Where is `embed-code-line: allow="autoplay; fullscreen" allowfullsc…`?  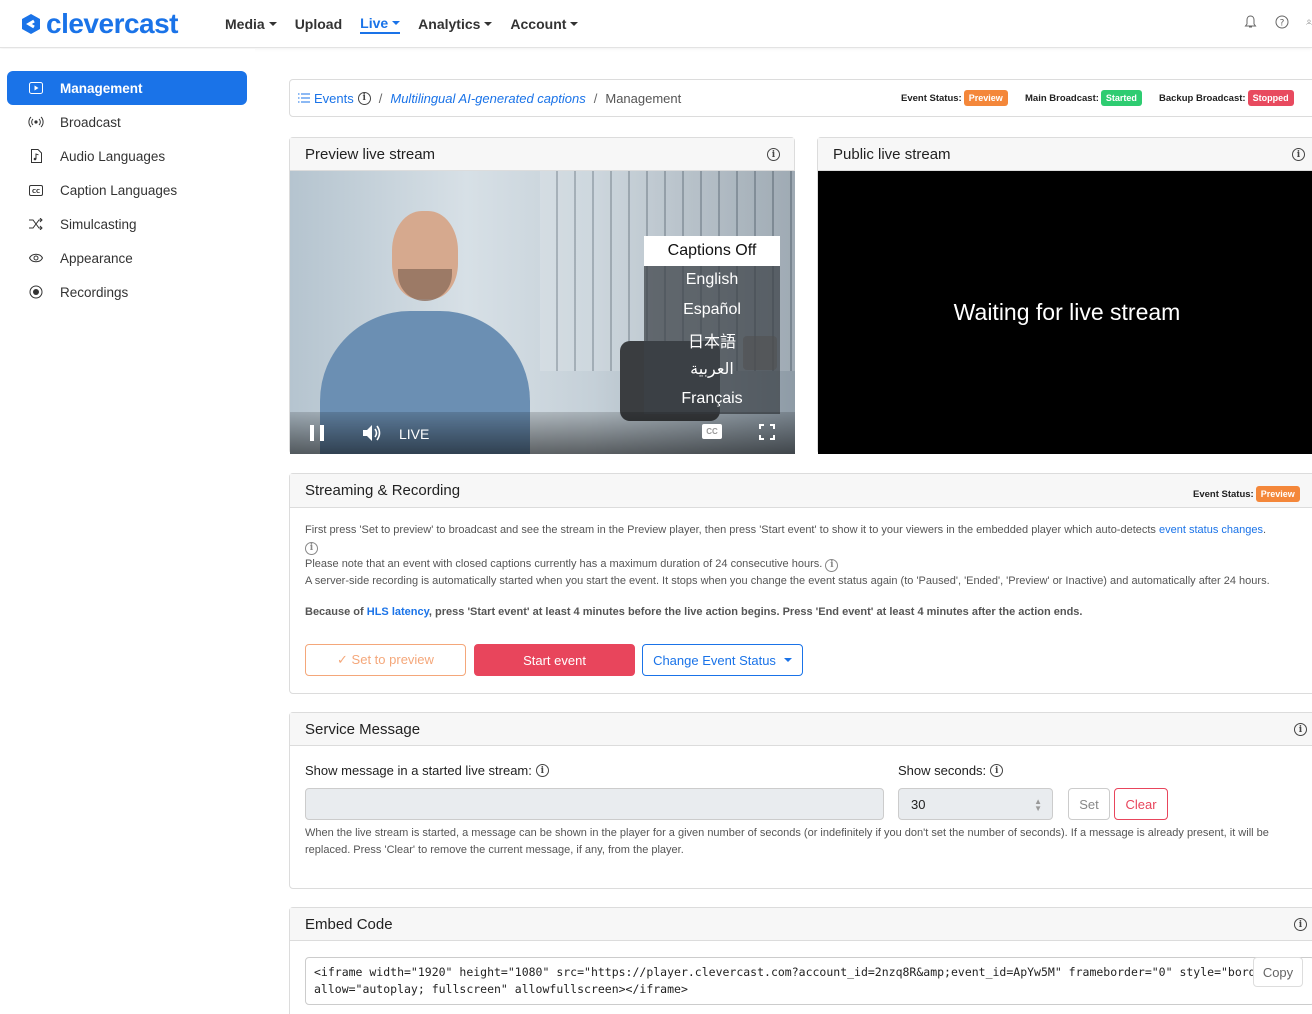
embed-code-line: allow="autoplay; fullscreen" allowfullsc… is located at coordinates (501, 989).